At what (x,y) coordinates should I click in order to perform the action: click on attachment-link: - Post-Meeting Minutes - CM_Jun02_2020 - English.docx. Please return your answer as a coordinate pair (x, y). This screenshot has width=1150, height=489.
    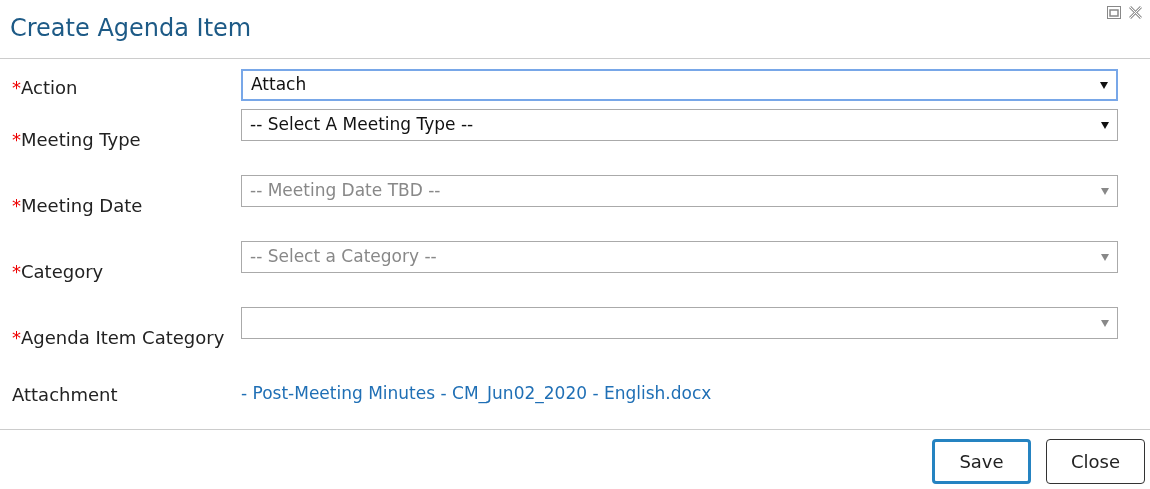
    Looking at the image, I should click on (476, 394).